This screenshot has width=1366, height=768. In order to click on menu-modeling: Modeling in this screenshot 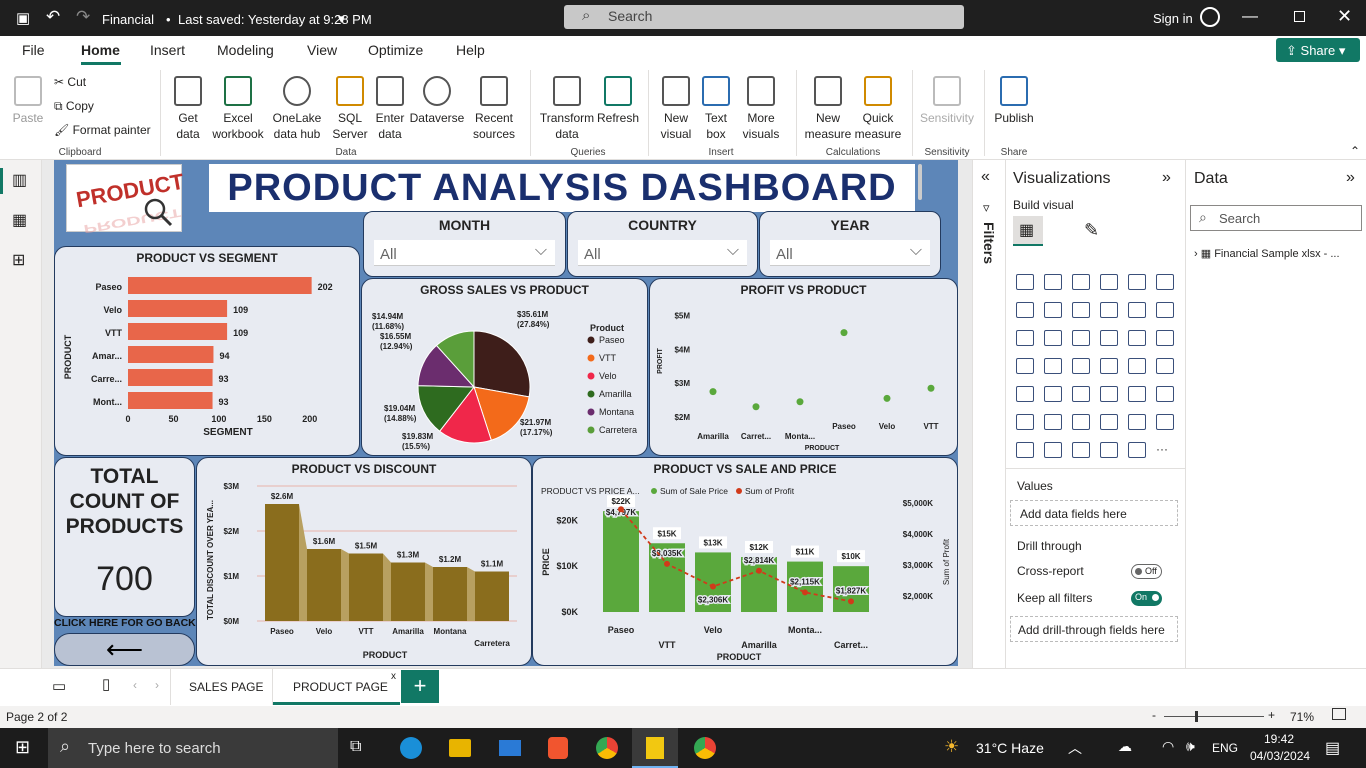, I will do `click(245, 50)`.